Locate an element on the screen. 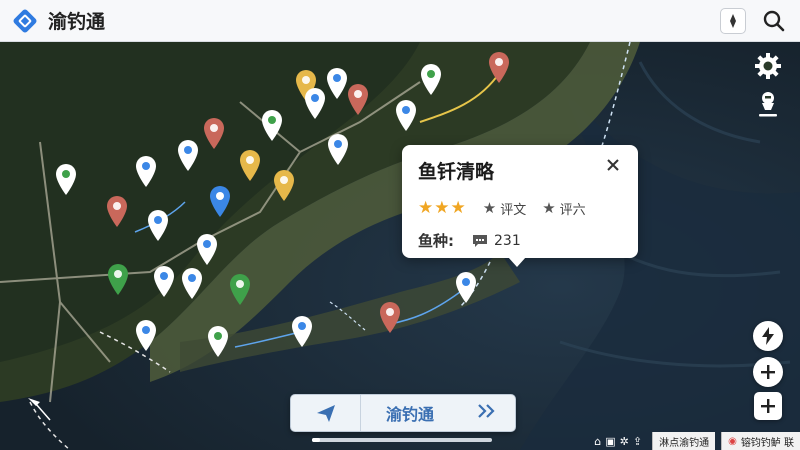  plus-icon is located at coordinates (768, 372).